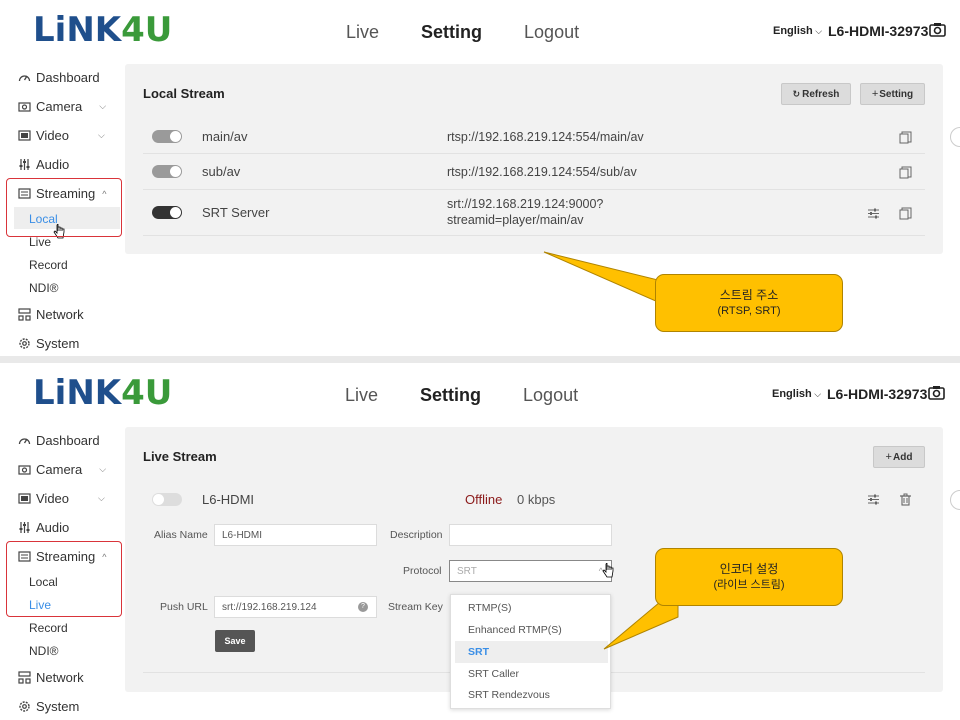 The height and width of the screenshot is (720, 960). Describe the element at coordinates (40, 242) in the screenshot. I see `sidebar-sub-live: Live` at that location.